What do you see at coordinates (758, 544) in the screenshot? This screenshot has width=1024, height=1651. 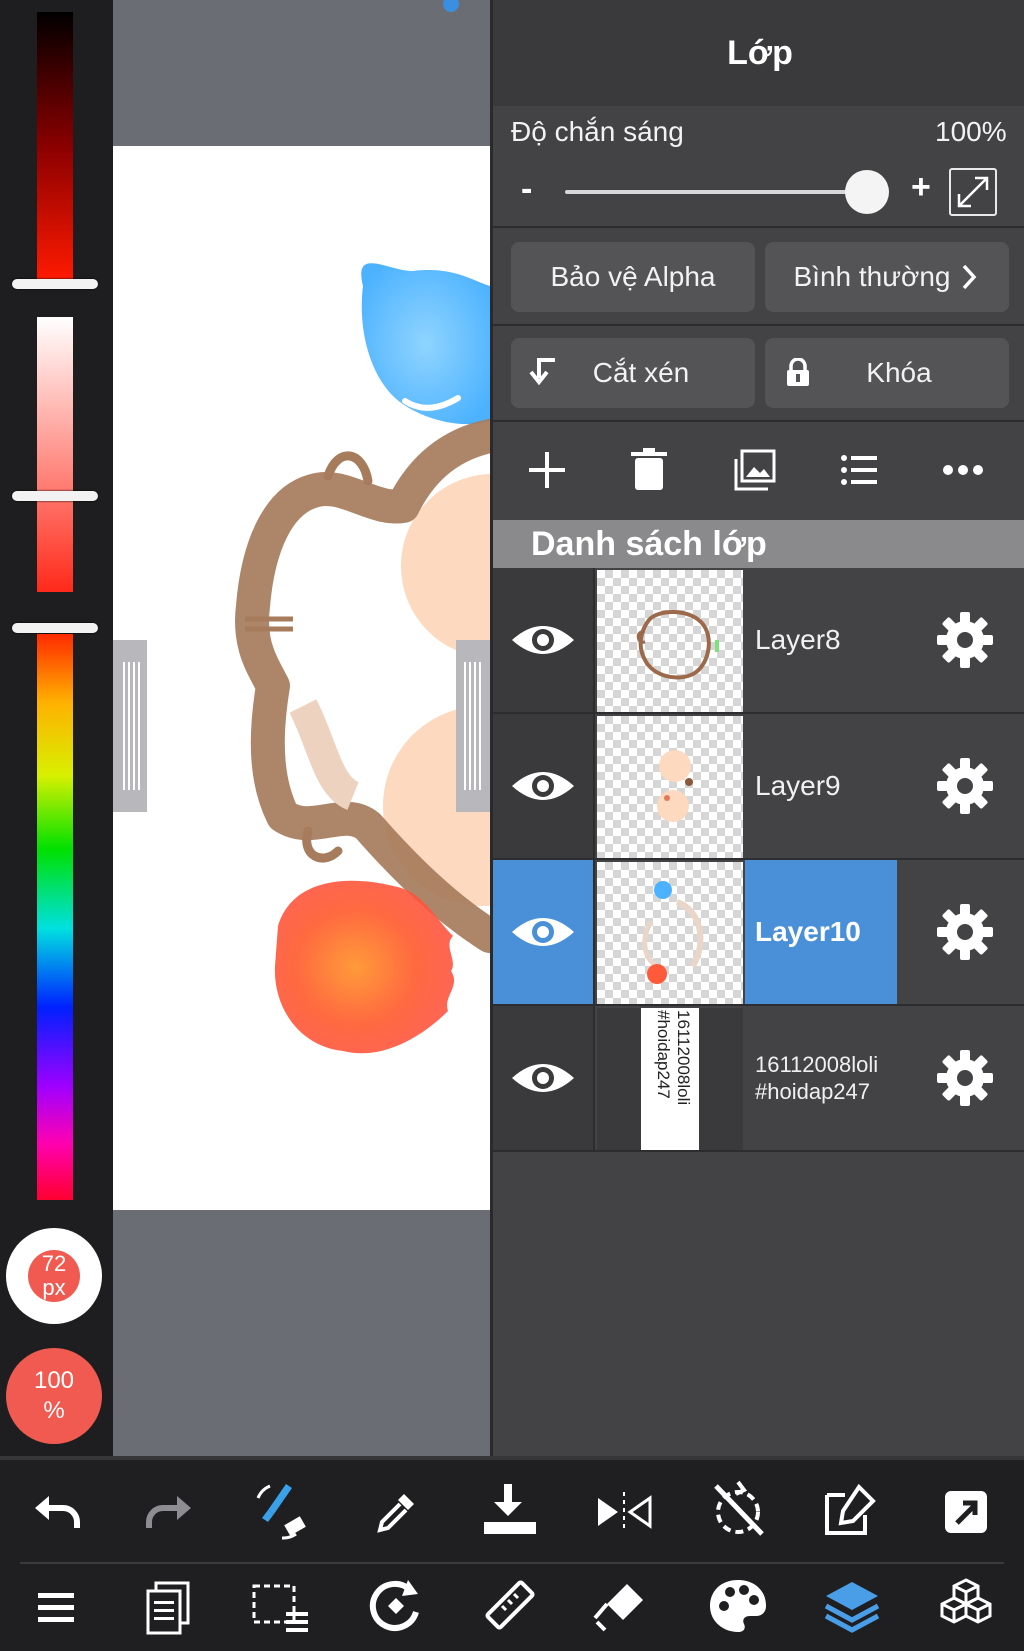 I see `layer-list-header: Danh sách lớp` at bounding box center [758, 544].